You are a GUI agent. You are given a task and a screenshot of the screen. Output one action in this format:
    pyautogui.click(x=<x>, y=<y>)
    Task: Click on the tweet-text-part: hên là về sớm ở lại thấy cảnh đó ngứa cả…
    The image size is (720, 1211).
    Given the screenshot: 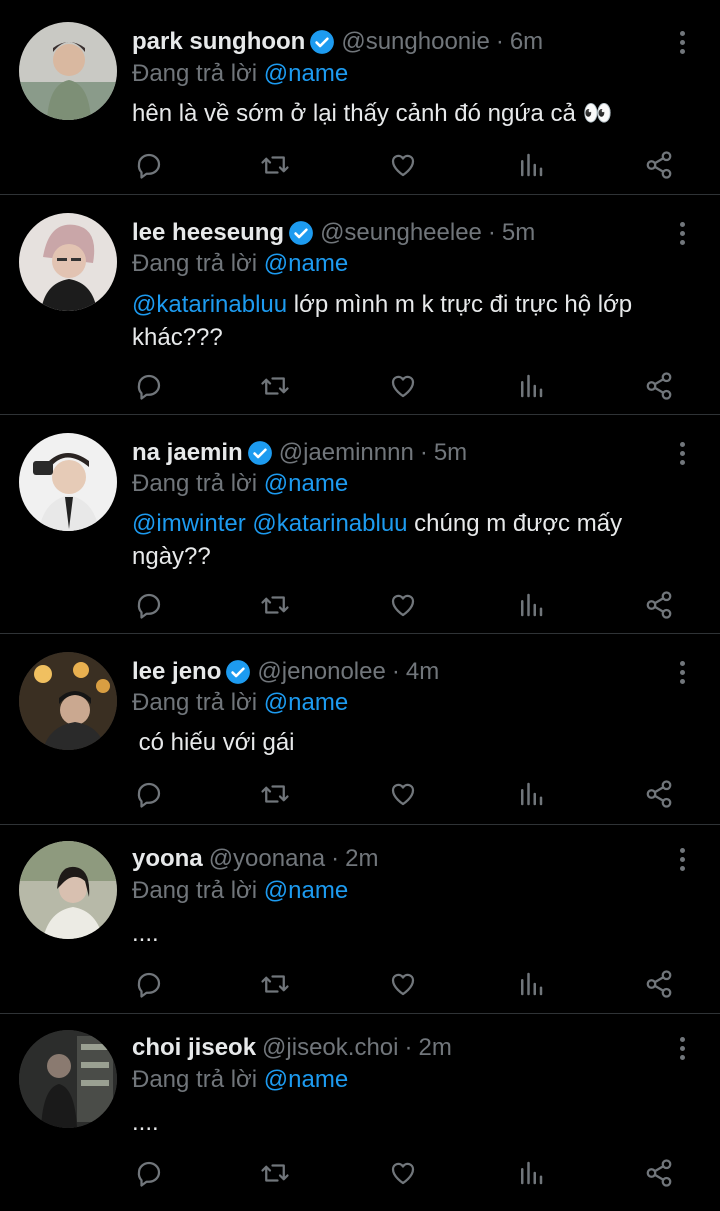 What is the action you would take?
    pyautogui.click(x=372, y=113)
    